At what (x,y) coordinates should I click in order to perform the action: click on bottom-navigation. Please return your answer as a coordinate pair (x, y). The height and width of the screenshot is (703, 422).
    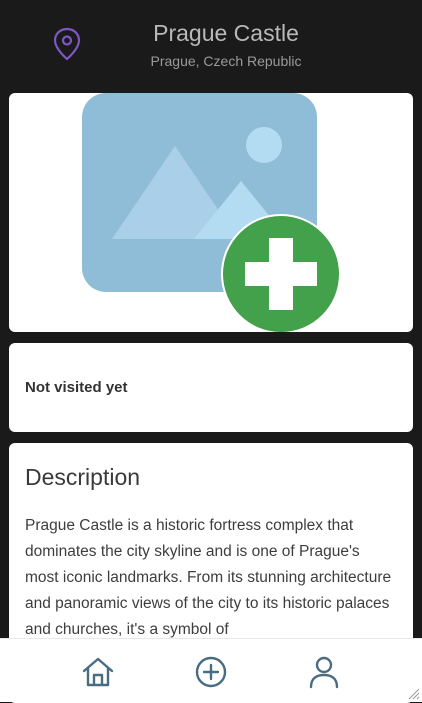
    Looking at the image, I should click on (211, 670).